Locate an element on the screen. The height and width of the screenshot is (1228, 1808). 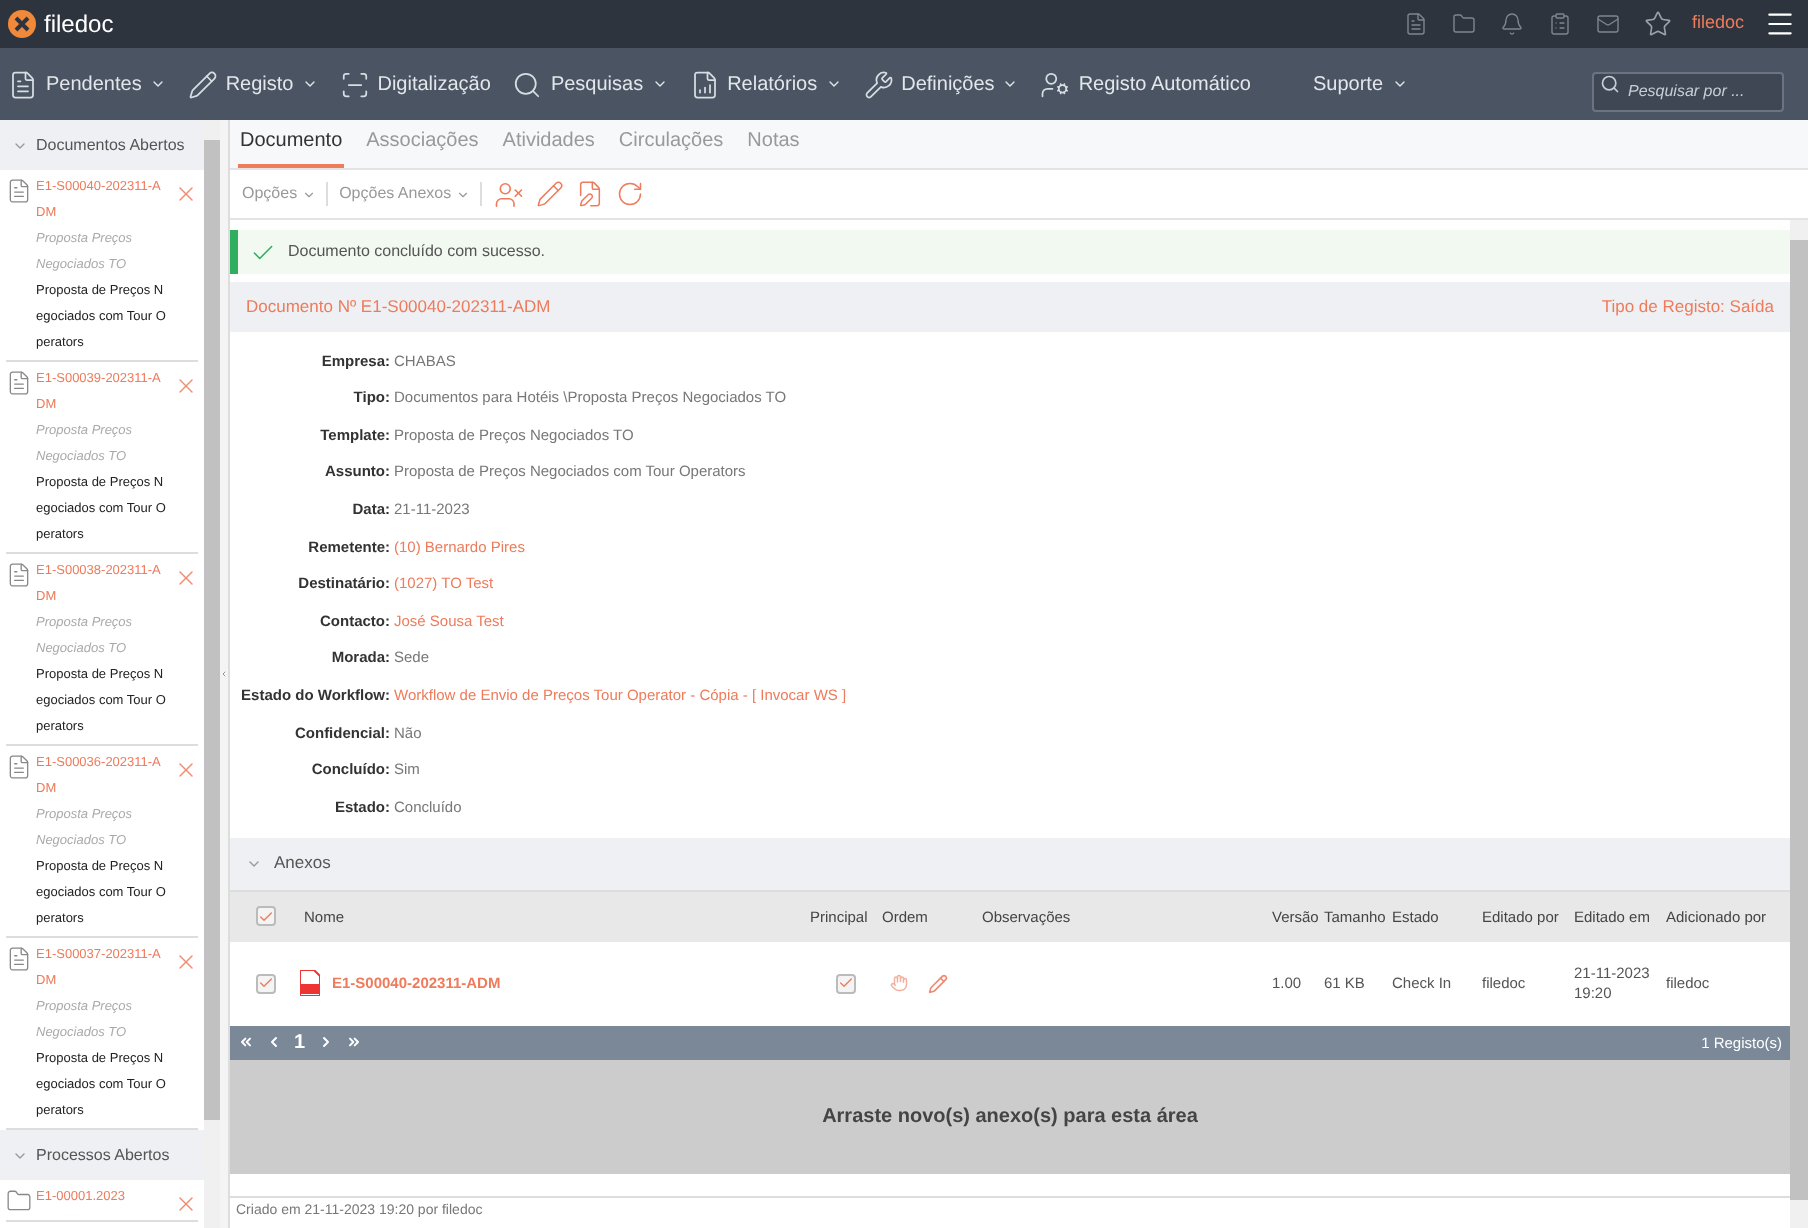
nav-label: Registo Automático is located at coordinates (1164, 85).